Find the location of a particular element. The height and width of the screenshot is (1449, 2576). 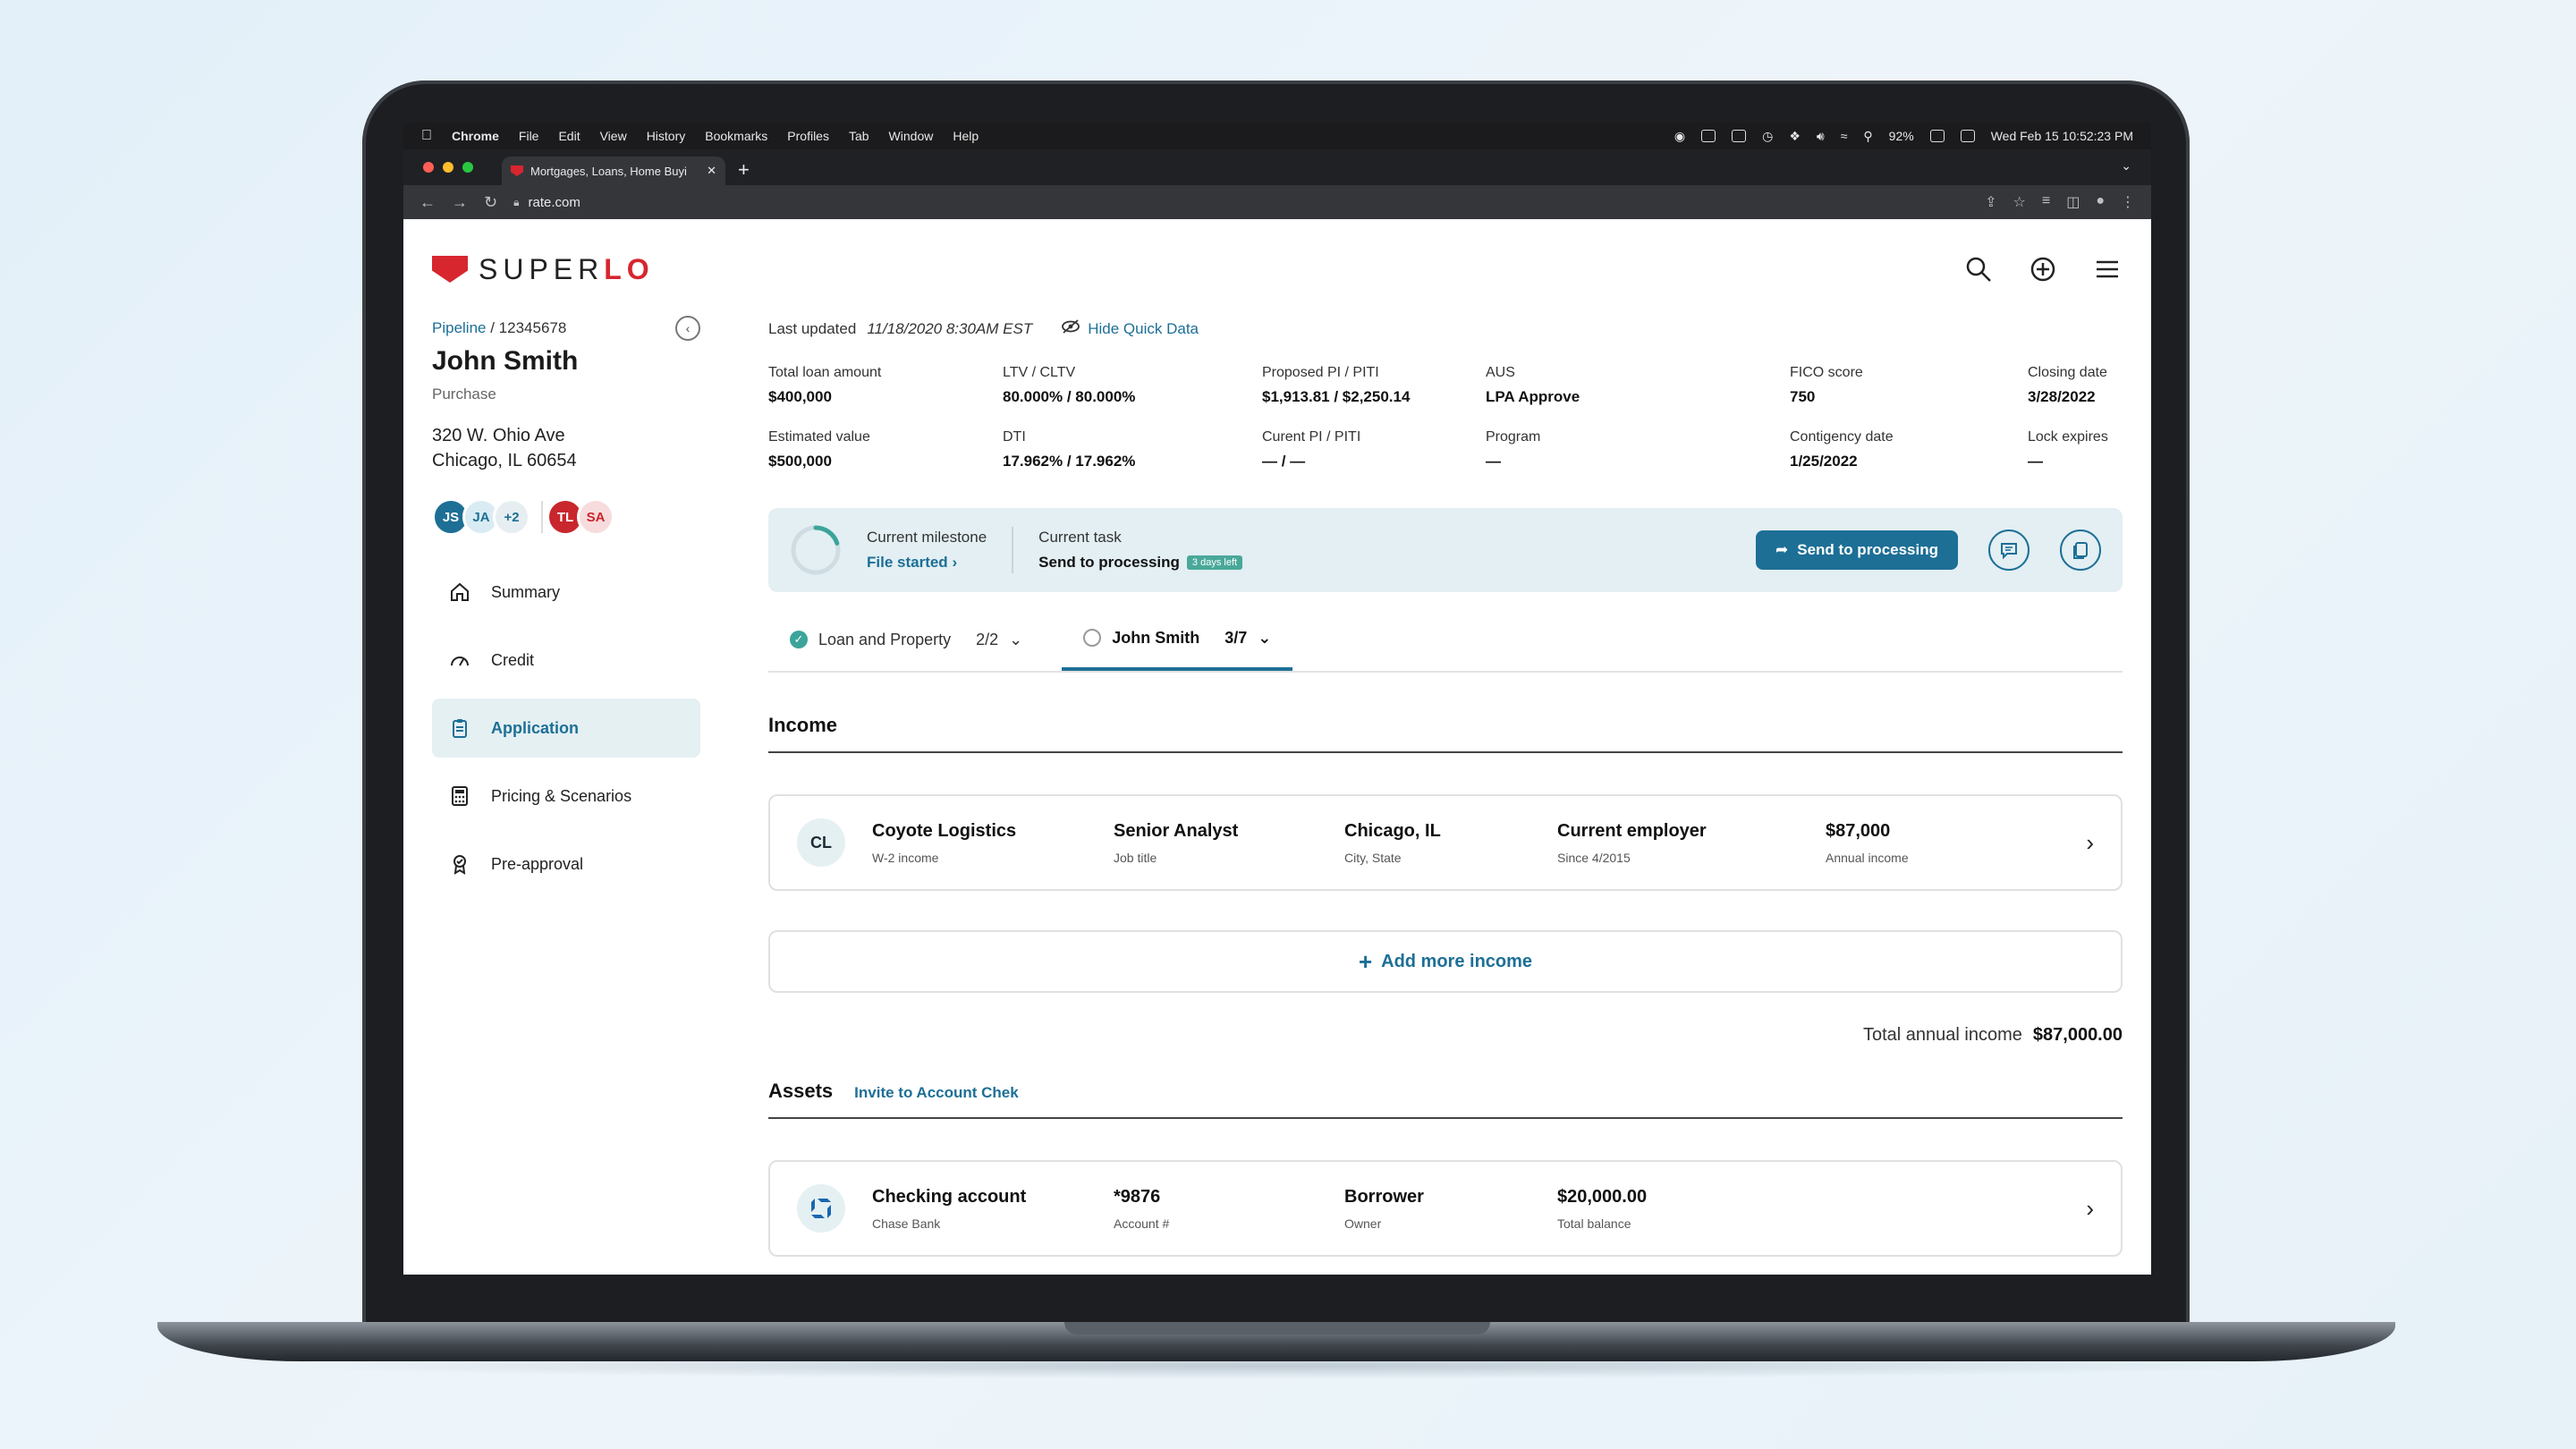

account-type: Checking account is located at coordinates (949, 1196).